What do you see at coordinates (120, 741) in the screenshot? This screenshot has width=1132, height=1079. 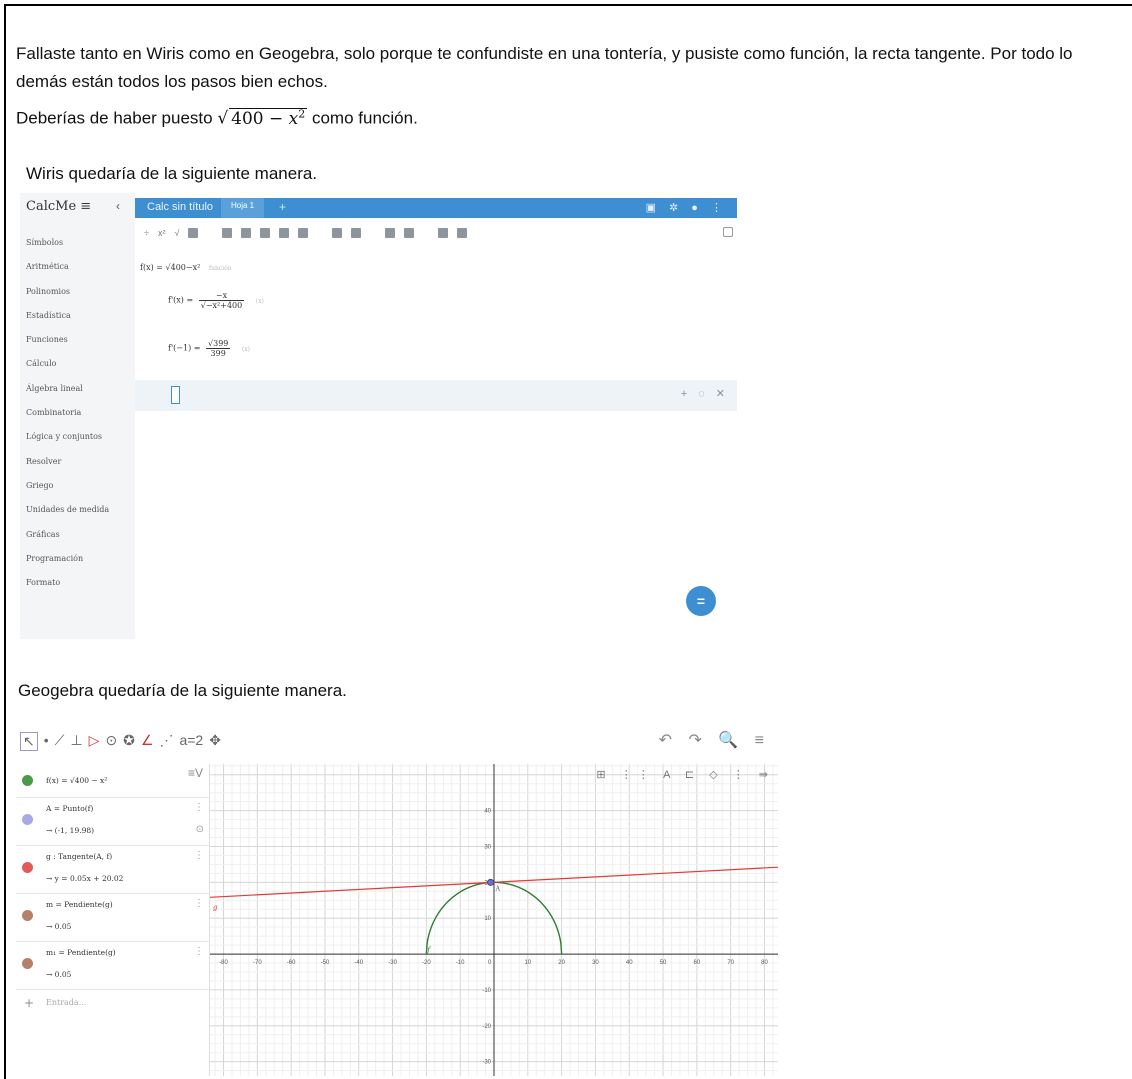 I see `geogebra-tools: ↖ • ⟋ ⊥ ▷ ⊙ ✪ ∠ ⋰ a=2 ✥` at bounding box center [120, 741].